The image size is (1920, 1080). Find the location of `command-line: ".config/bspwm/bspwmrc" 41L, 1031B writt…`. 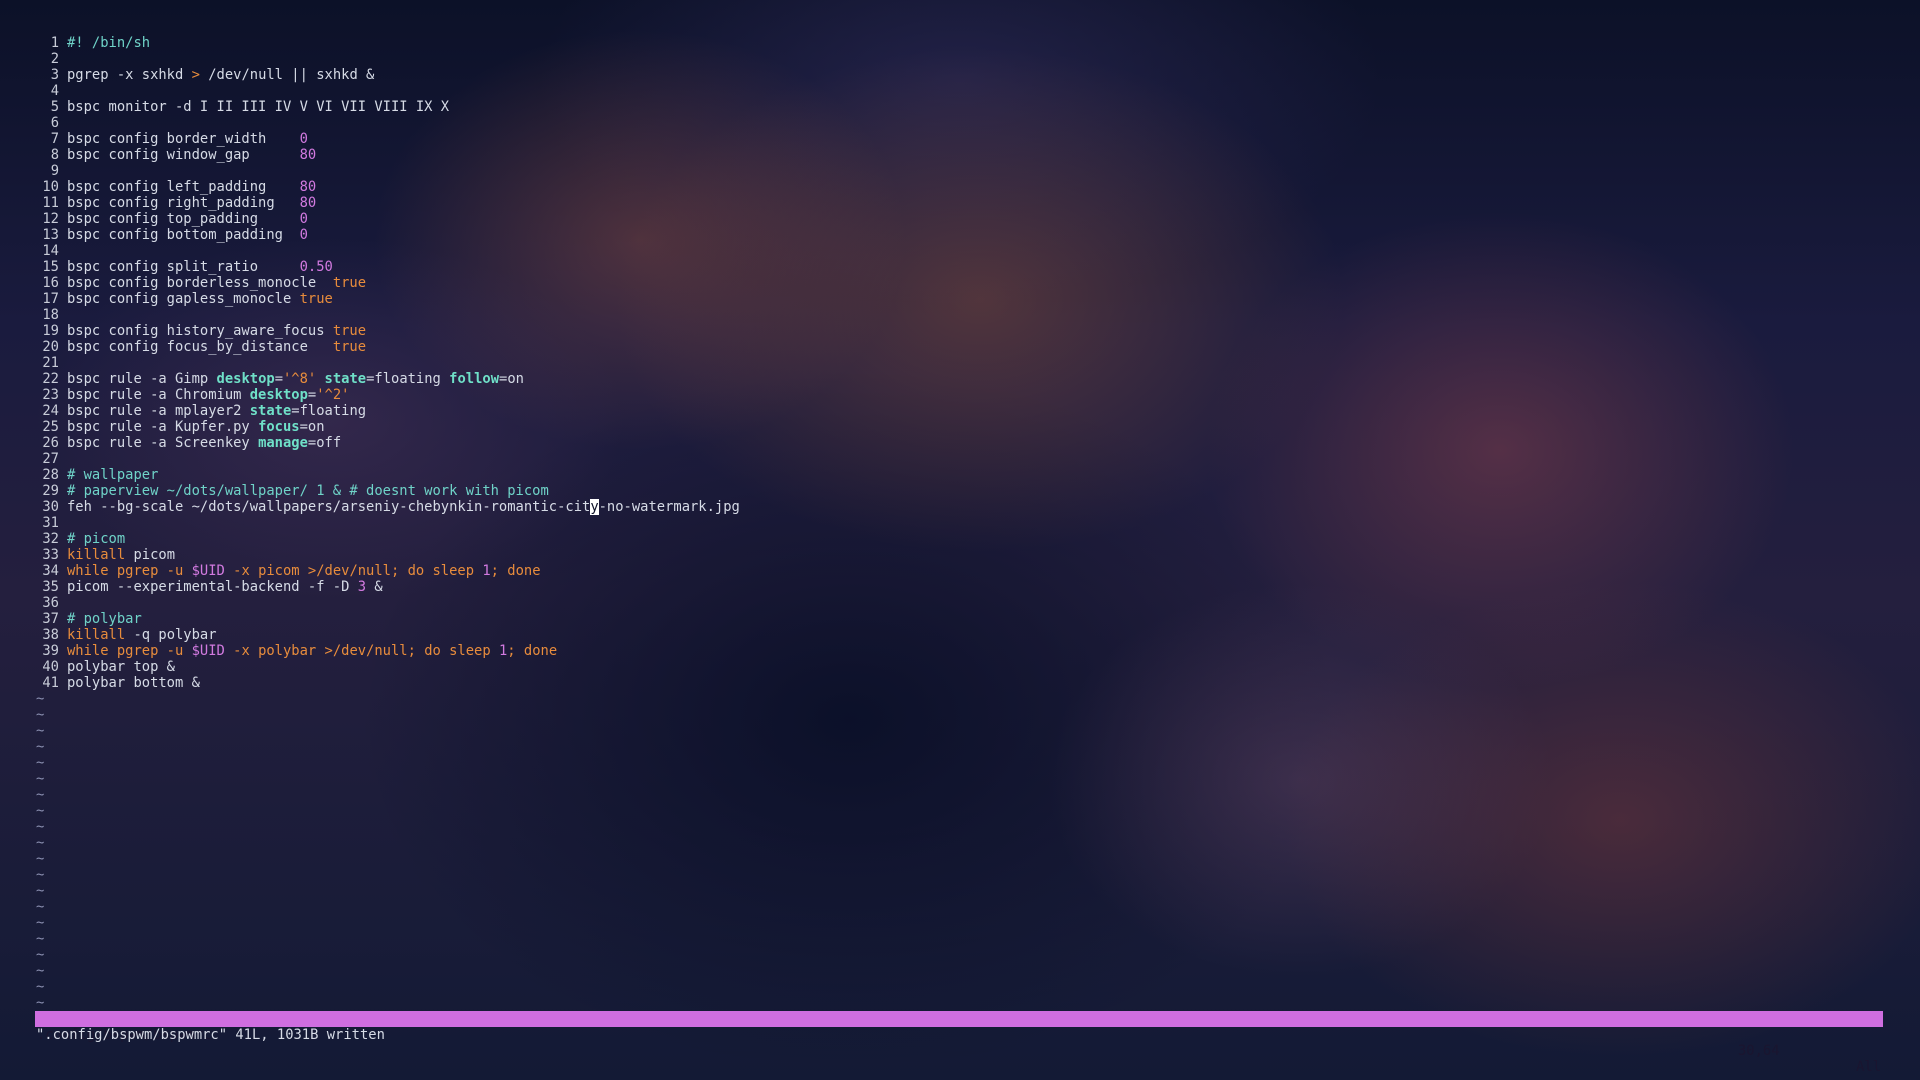

command-line: ".config/bspwm/bspwmrc" 41L, 1031B writt… is located at coordinates (210, 1035).